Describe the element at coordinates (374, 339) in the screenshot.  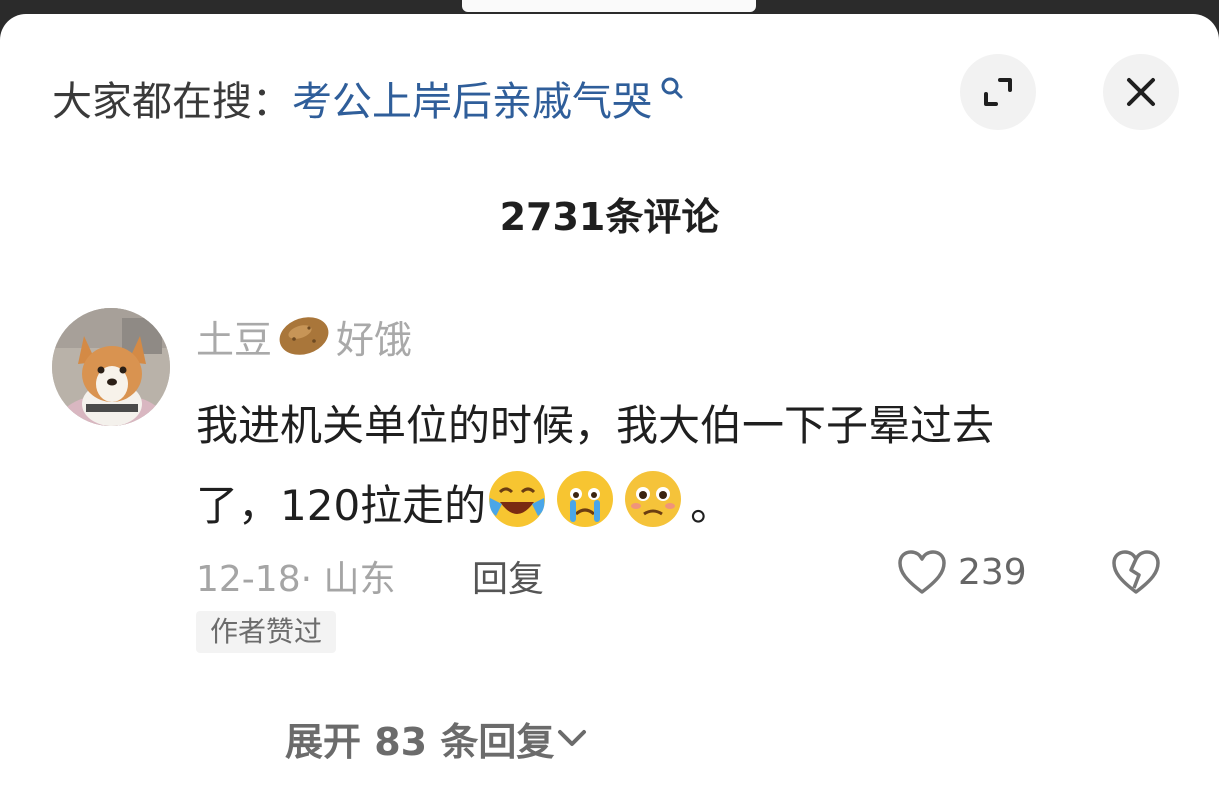
I see `username-suffix-text: 好饿` at that location.